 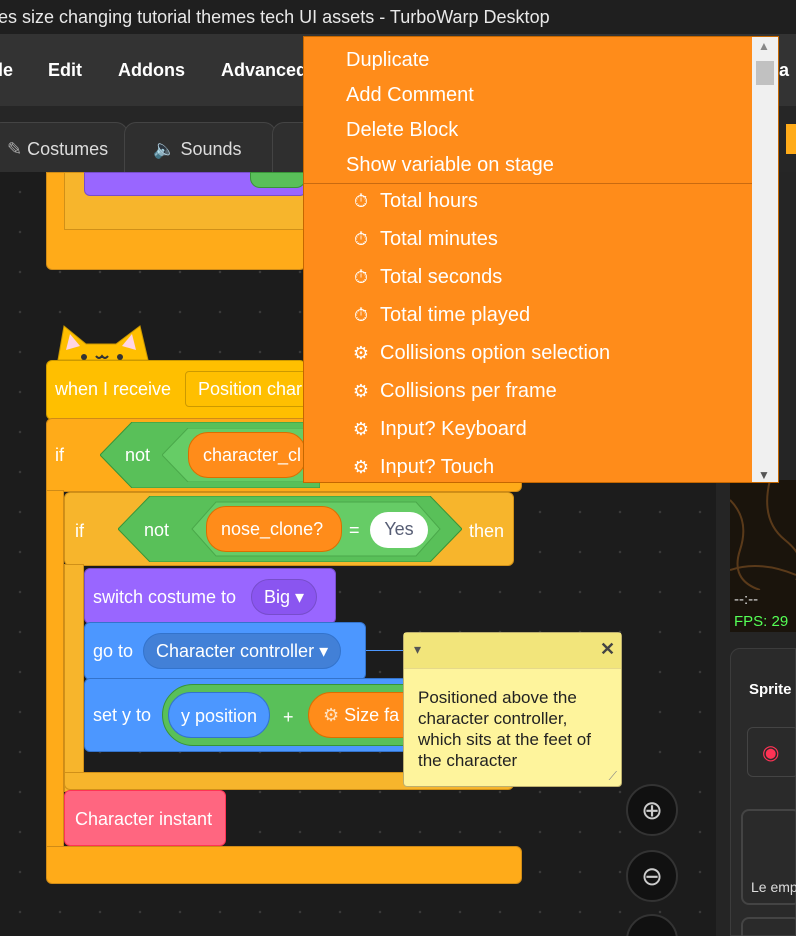 I want to click on menu-item-label: Input? Touch, so click(x=437, y=467).